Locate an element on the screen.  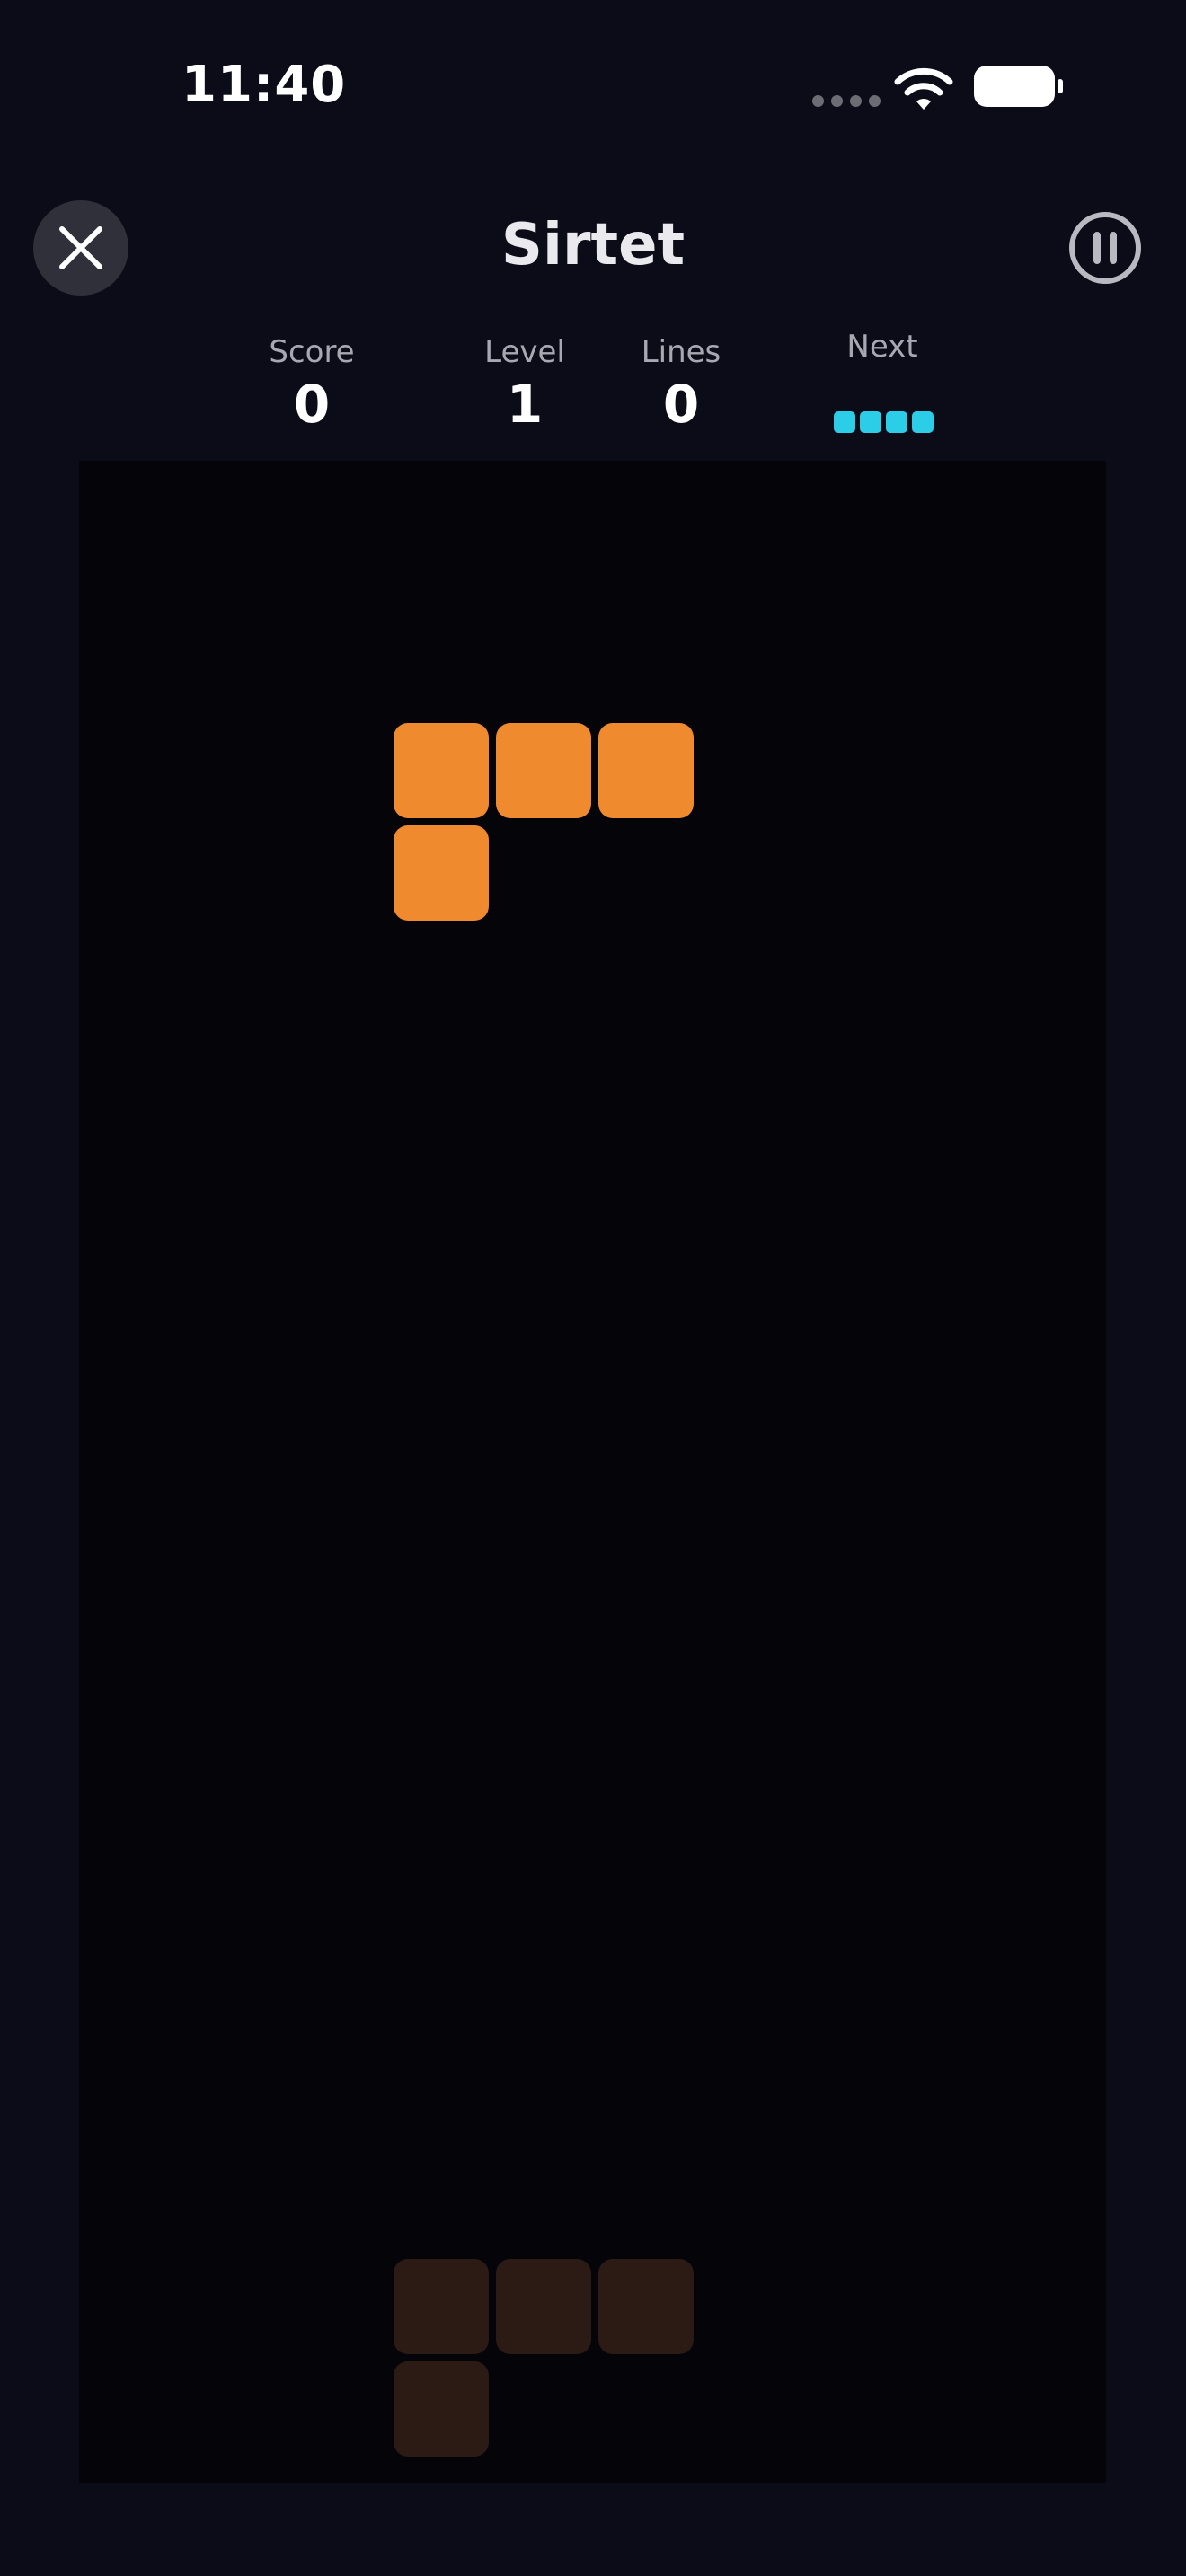
score-value: 0 is located at coordinates (312, 404).